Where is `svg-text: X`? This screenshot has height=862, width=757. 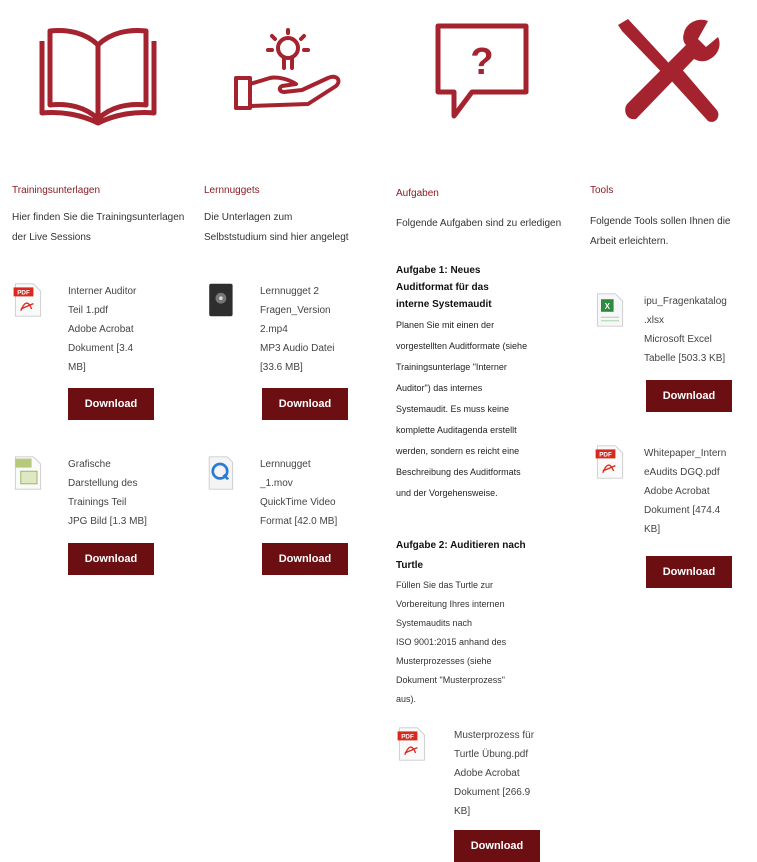 svg-text: X is located at coordinates (608, 306).